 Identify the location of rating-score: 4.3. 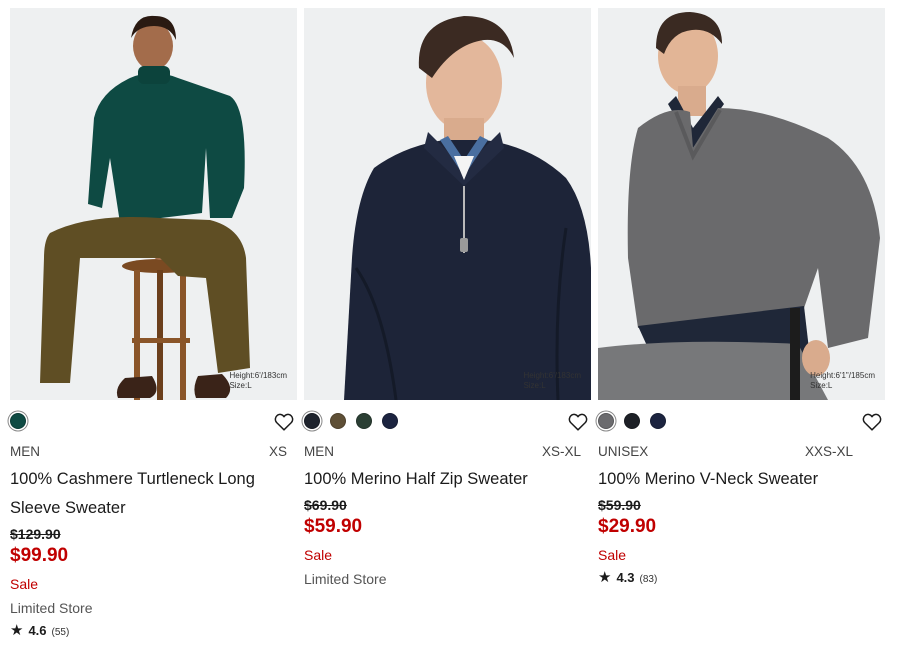
(625, 577).